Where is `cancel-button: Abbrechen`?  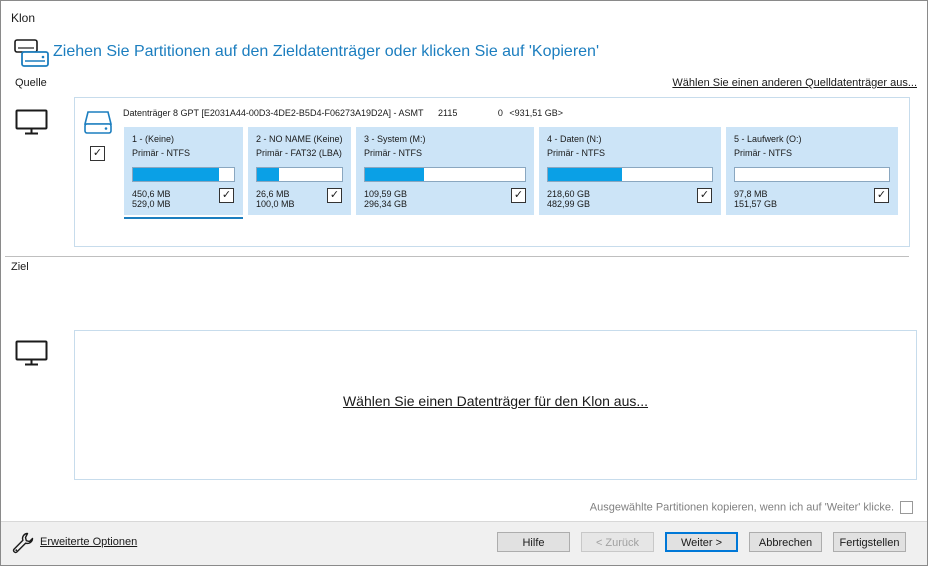
cancel-button: Abbrechen is located at coordinates (785, 542).